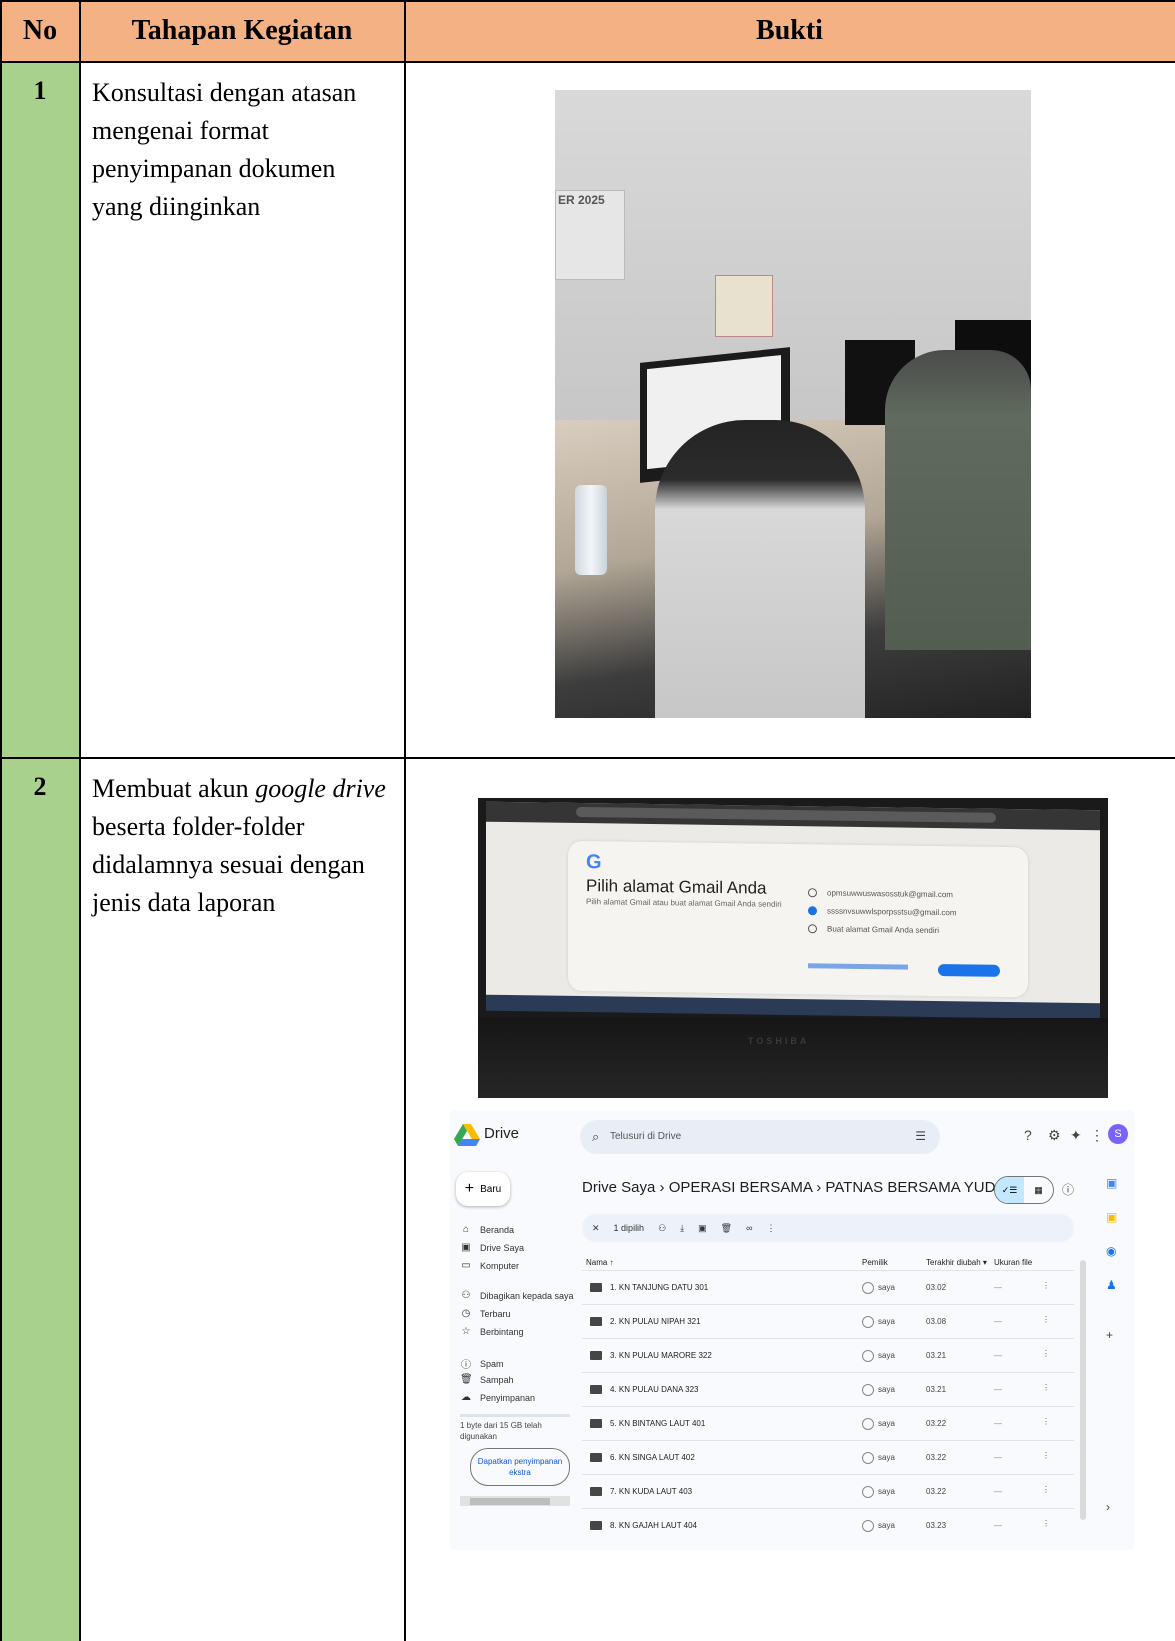 This screenshot has width=1175, height=1641. I want to click on column-modified: Terakhir diubah ▾, so click(956, 1262).